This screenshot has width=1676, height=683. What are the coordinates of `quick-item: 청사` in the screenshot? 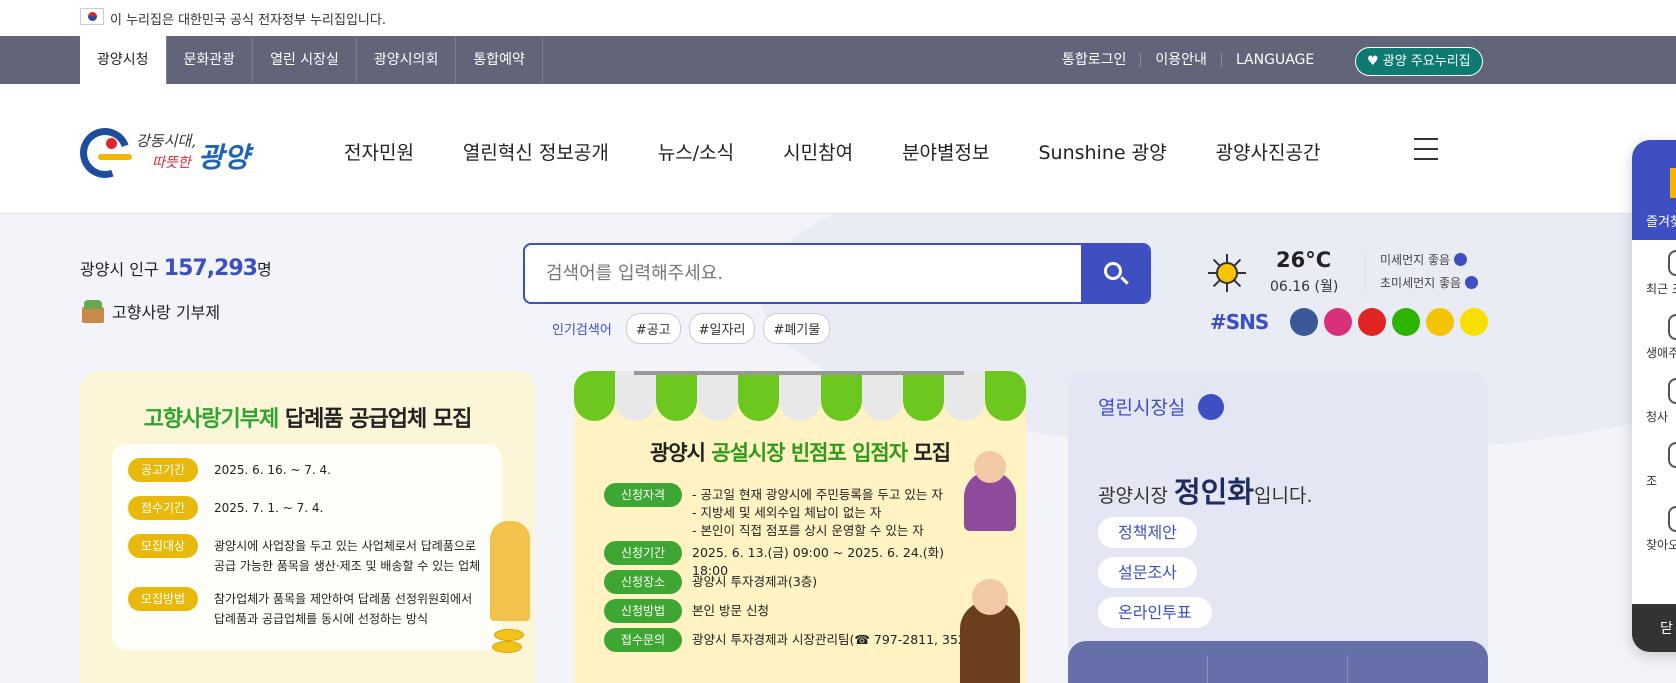 It's located at (1654, 400).